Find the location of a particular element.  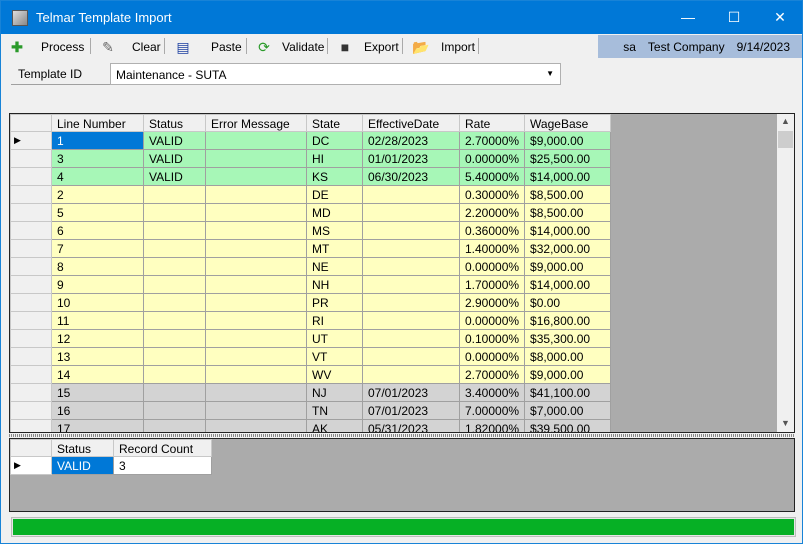

close-button: ✕ is located at coordinates (780, 17).